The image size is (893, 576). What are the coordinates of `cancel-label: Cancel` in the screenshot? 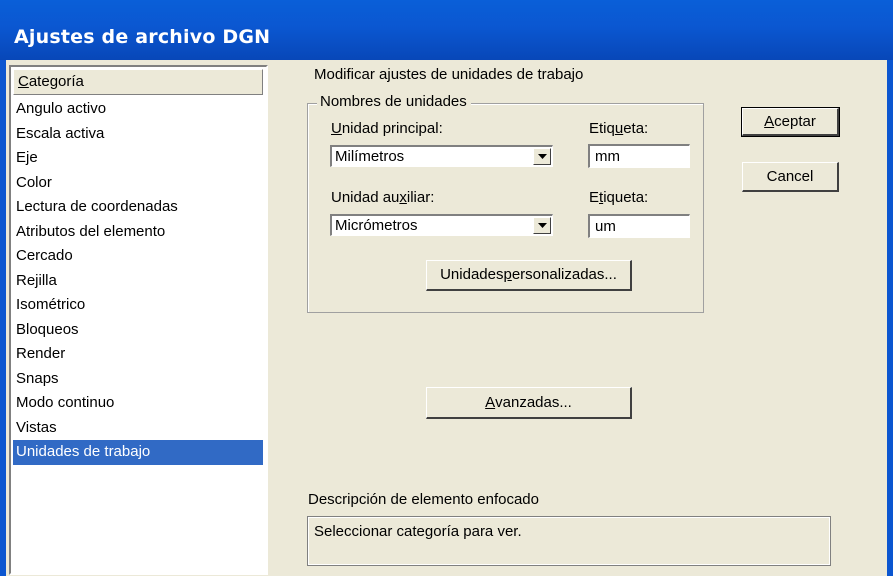 It's located at (790, 176).